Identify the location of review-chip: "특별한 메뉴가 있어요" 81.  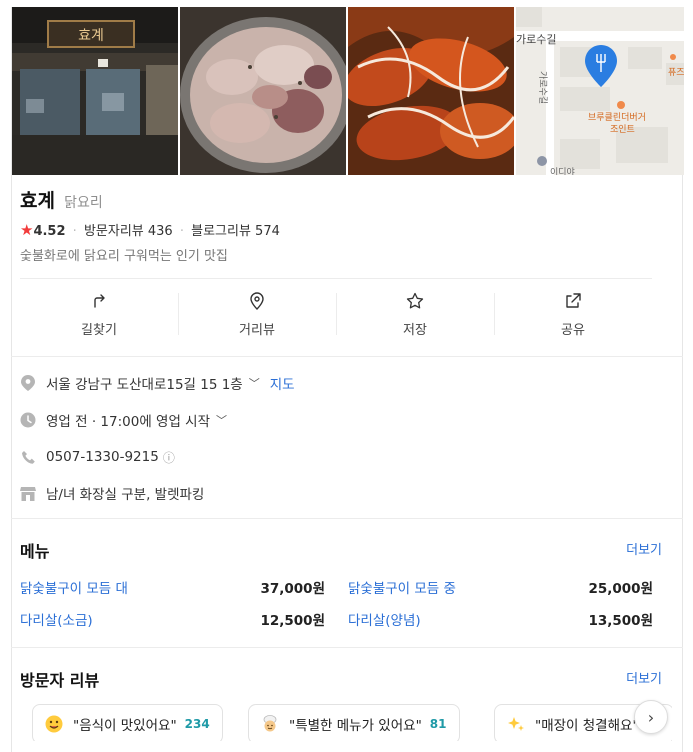
(354, 722).